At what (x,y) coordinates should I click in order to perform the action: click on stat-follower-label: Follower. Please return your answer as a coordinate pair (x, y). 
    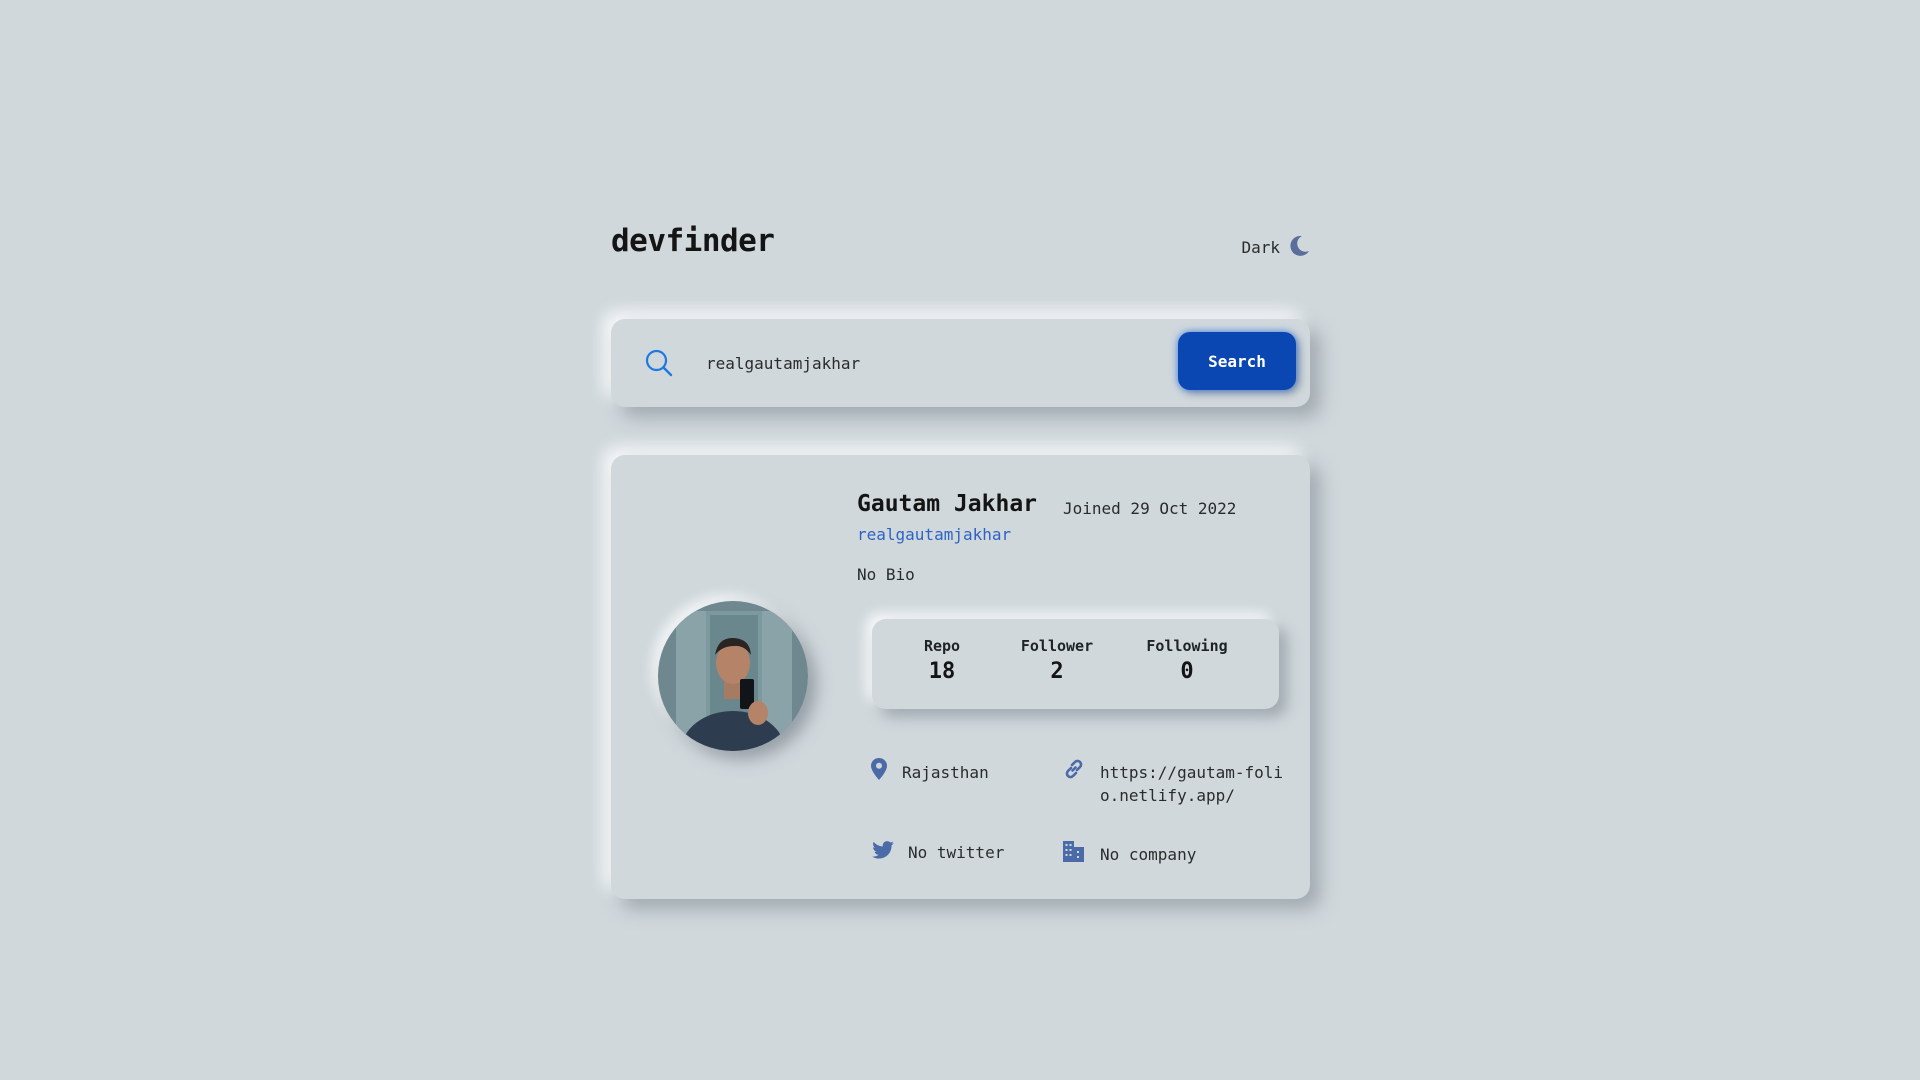
    Looking at the image, I should click on (1057, 646).